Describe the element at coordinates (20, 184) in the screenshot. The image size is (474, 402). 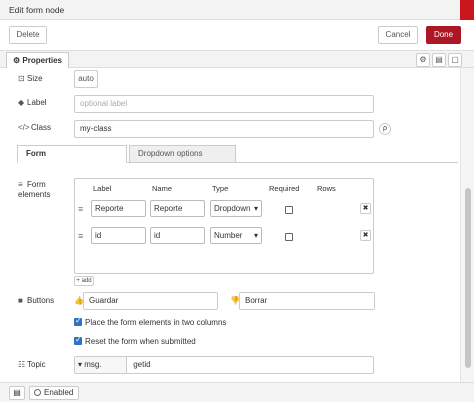
I see `list-icon: ≡` at that location.